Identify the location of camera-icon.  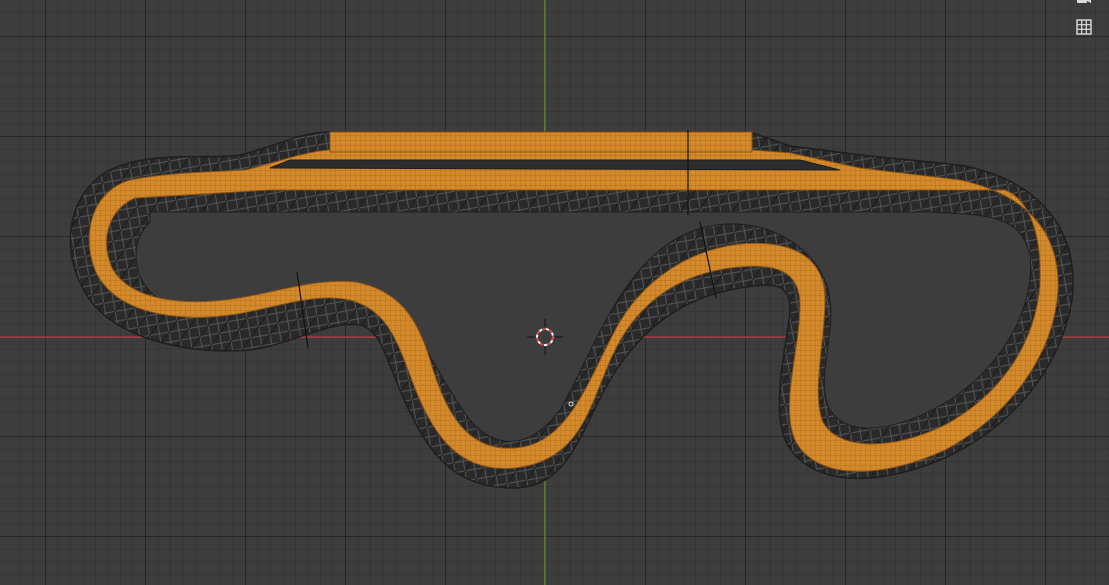
(1084, 1).